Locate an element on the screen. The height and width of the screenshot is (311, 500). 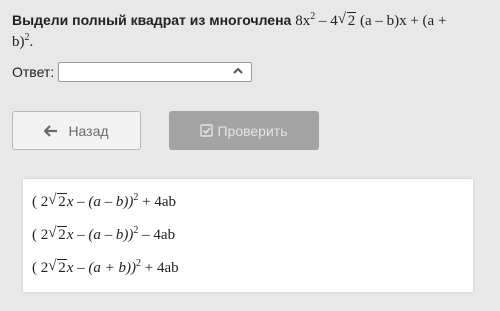
expr-term-4: b) is located at coordinates (18, 42).